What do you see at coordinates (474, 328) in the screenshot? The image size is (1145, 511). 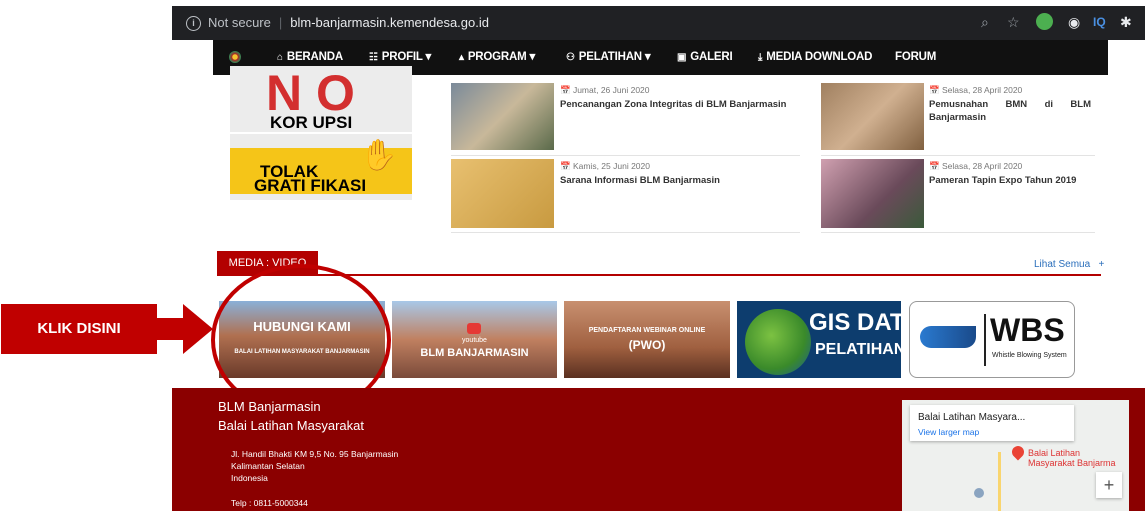 I see `youtube-icon` at bounding box center [474, 328].